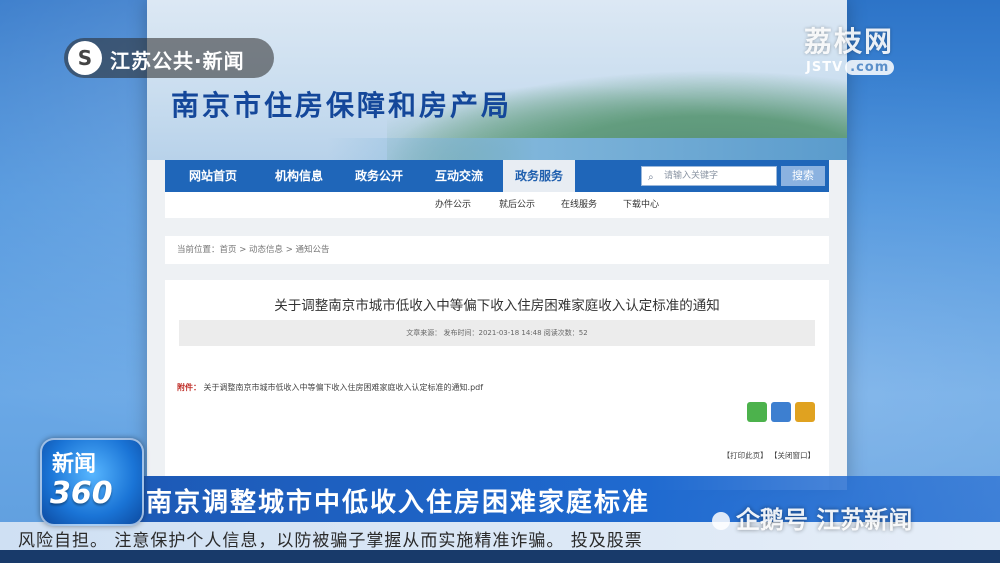  Describe the element at coordinates (177, 61) in the screenshot. I see `station-name: 江苏公共·新闻` at that location.